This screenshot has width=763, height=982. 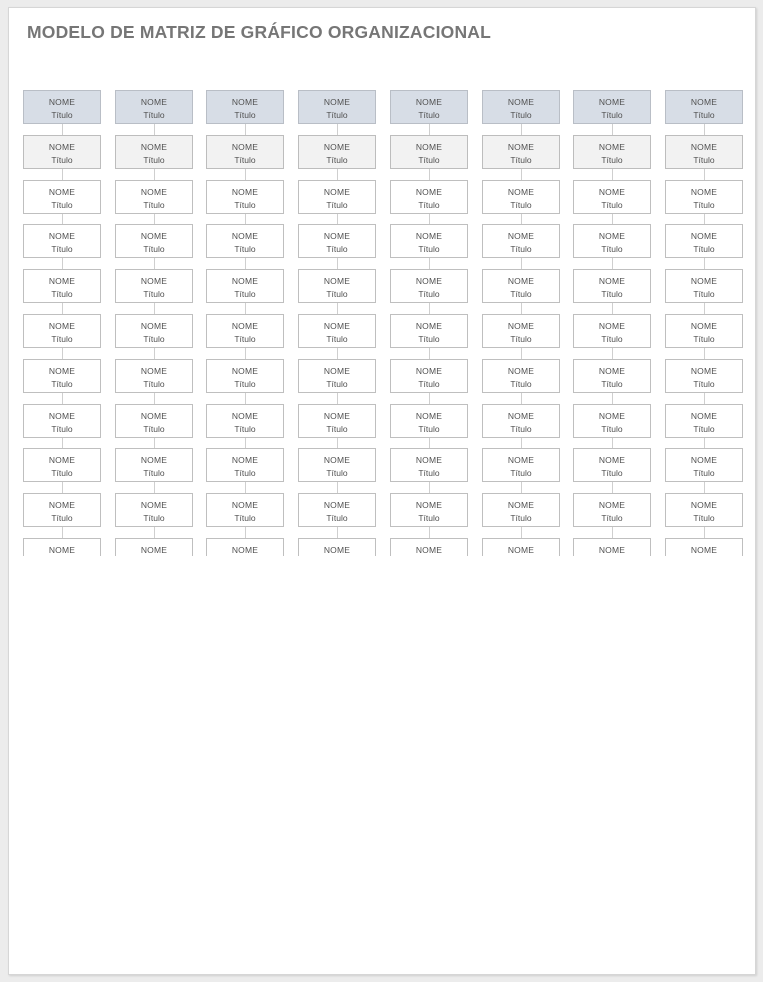 What do you see at coordinates (704, 376) in the screenshot?
I see `org-box-r7-c8: NOME Título` at bounding box center [704, 376].